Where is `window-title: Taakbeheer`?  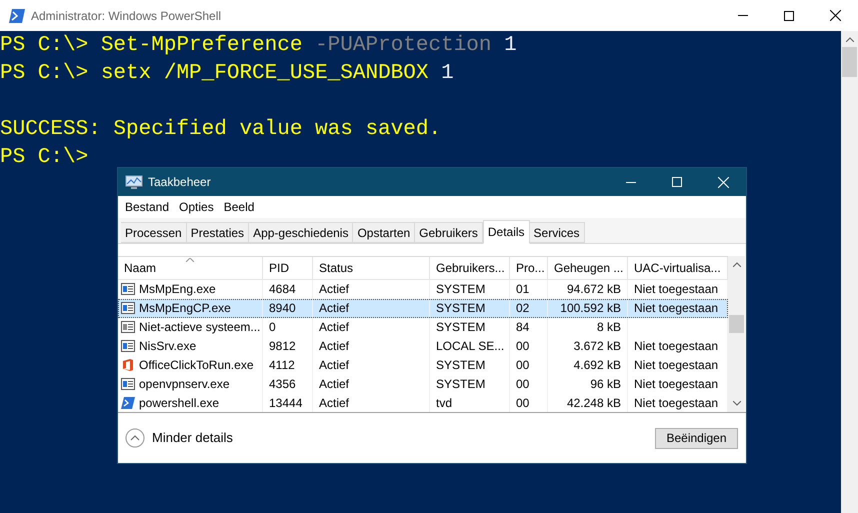 window-title: Taakbeheer is located at coordinates (179, 182).